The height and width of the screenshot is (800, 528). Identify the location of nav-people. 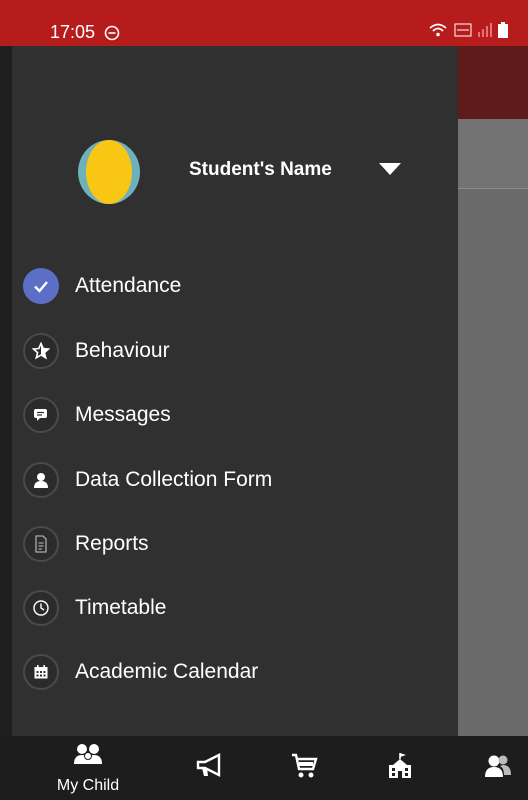
(498, 768).